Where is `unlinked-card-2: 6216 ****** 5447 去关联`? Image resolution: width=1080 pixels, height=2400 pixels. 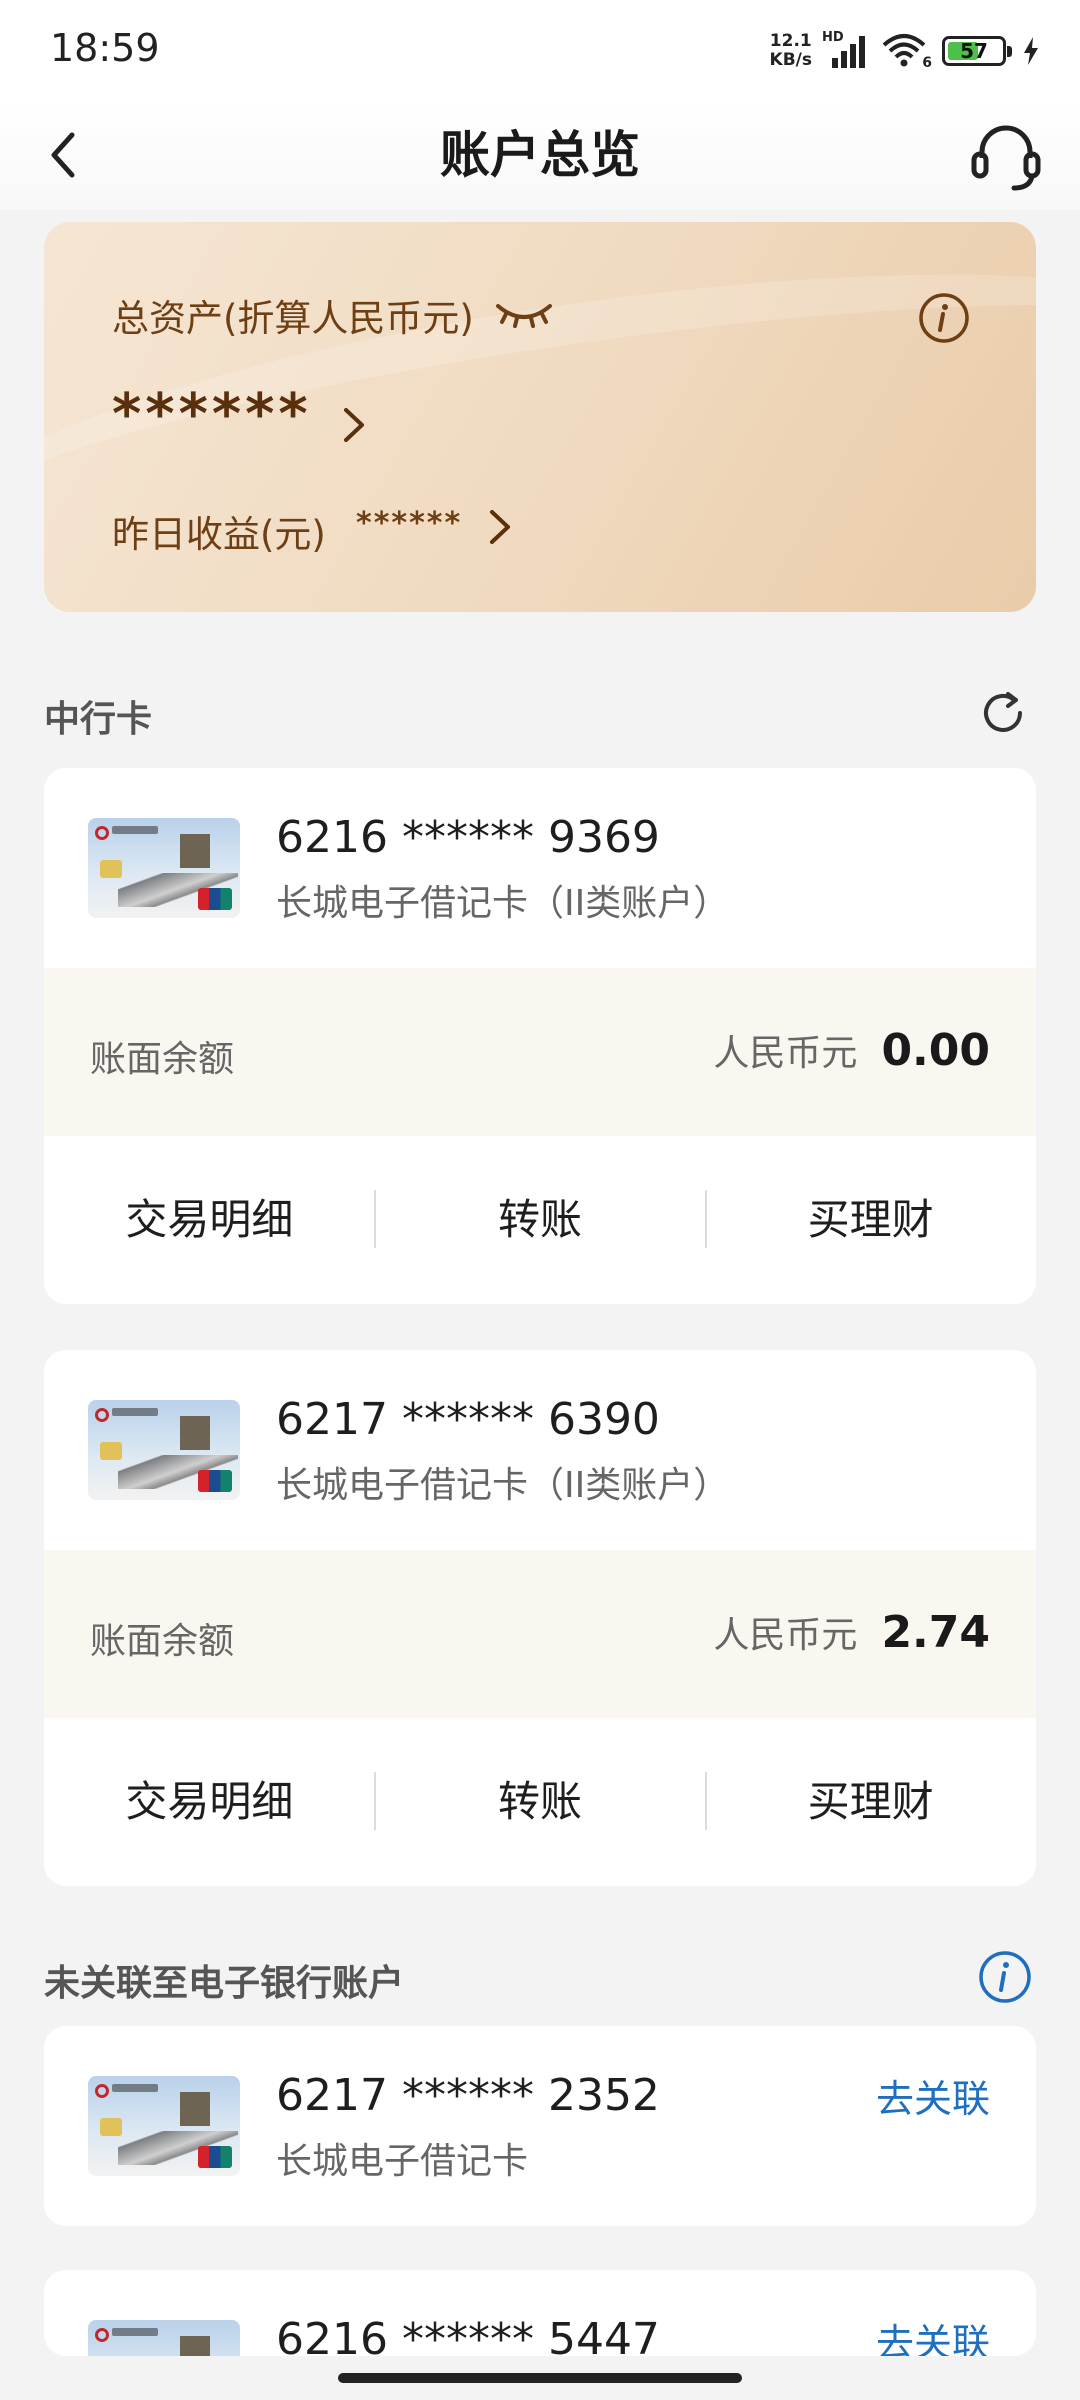 unlinked-card-2: 6216 ****** 5447 去关联 is located at coordinates (540, 2313).